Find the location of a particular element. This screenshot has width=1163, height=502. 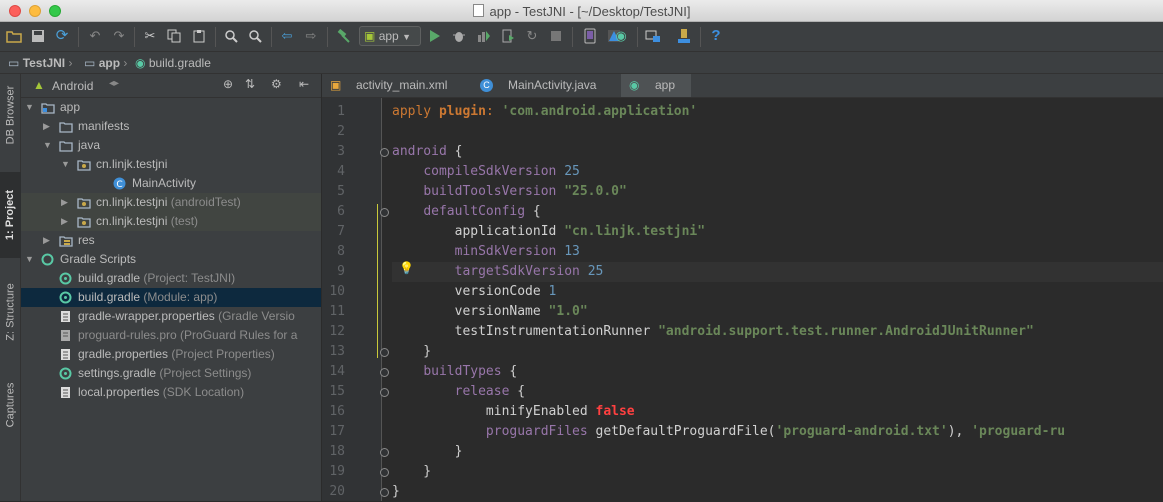

code-line: compileSdkVersion 25 is located at coordinates (777, 172).